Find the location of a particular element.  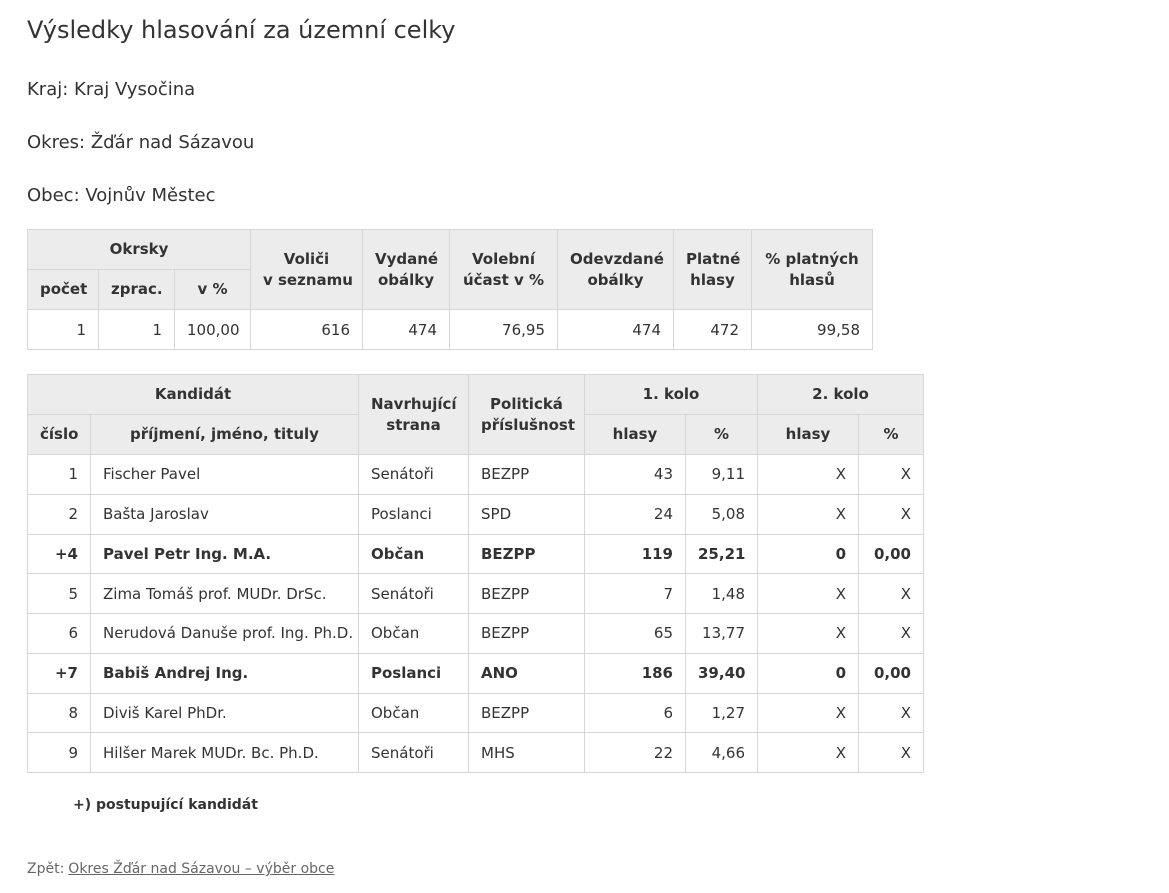

header-vydane-obalky: Vydané obálky is located at coordinates (406, 269).